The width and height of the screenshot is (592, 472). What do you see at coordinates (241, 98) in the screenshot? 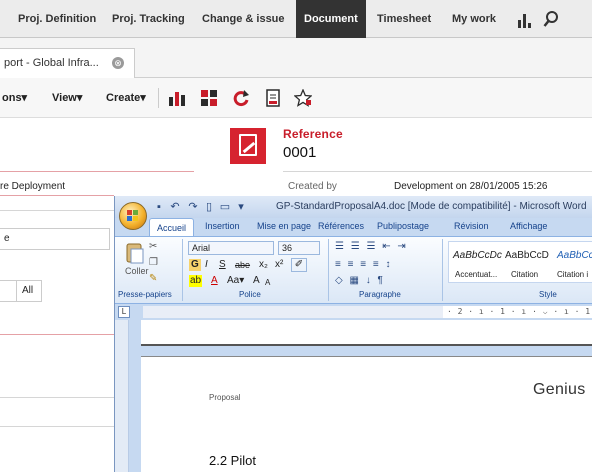
I see `refresh-icon` at bounding box center [241, 98].